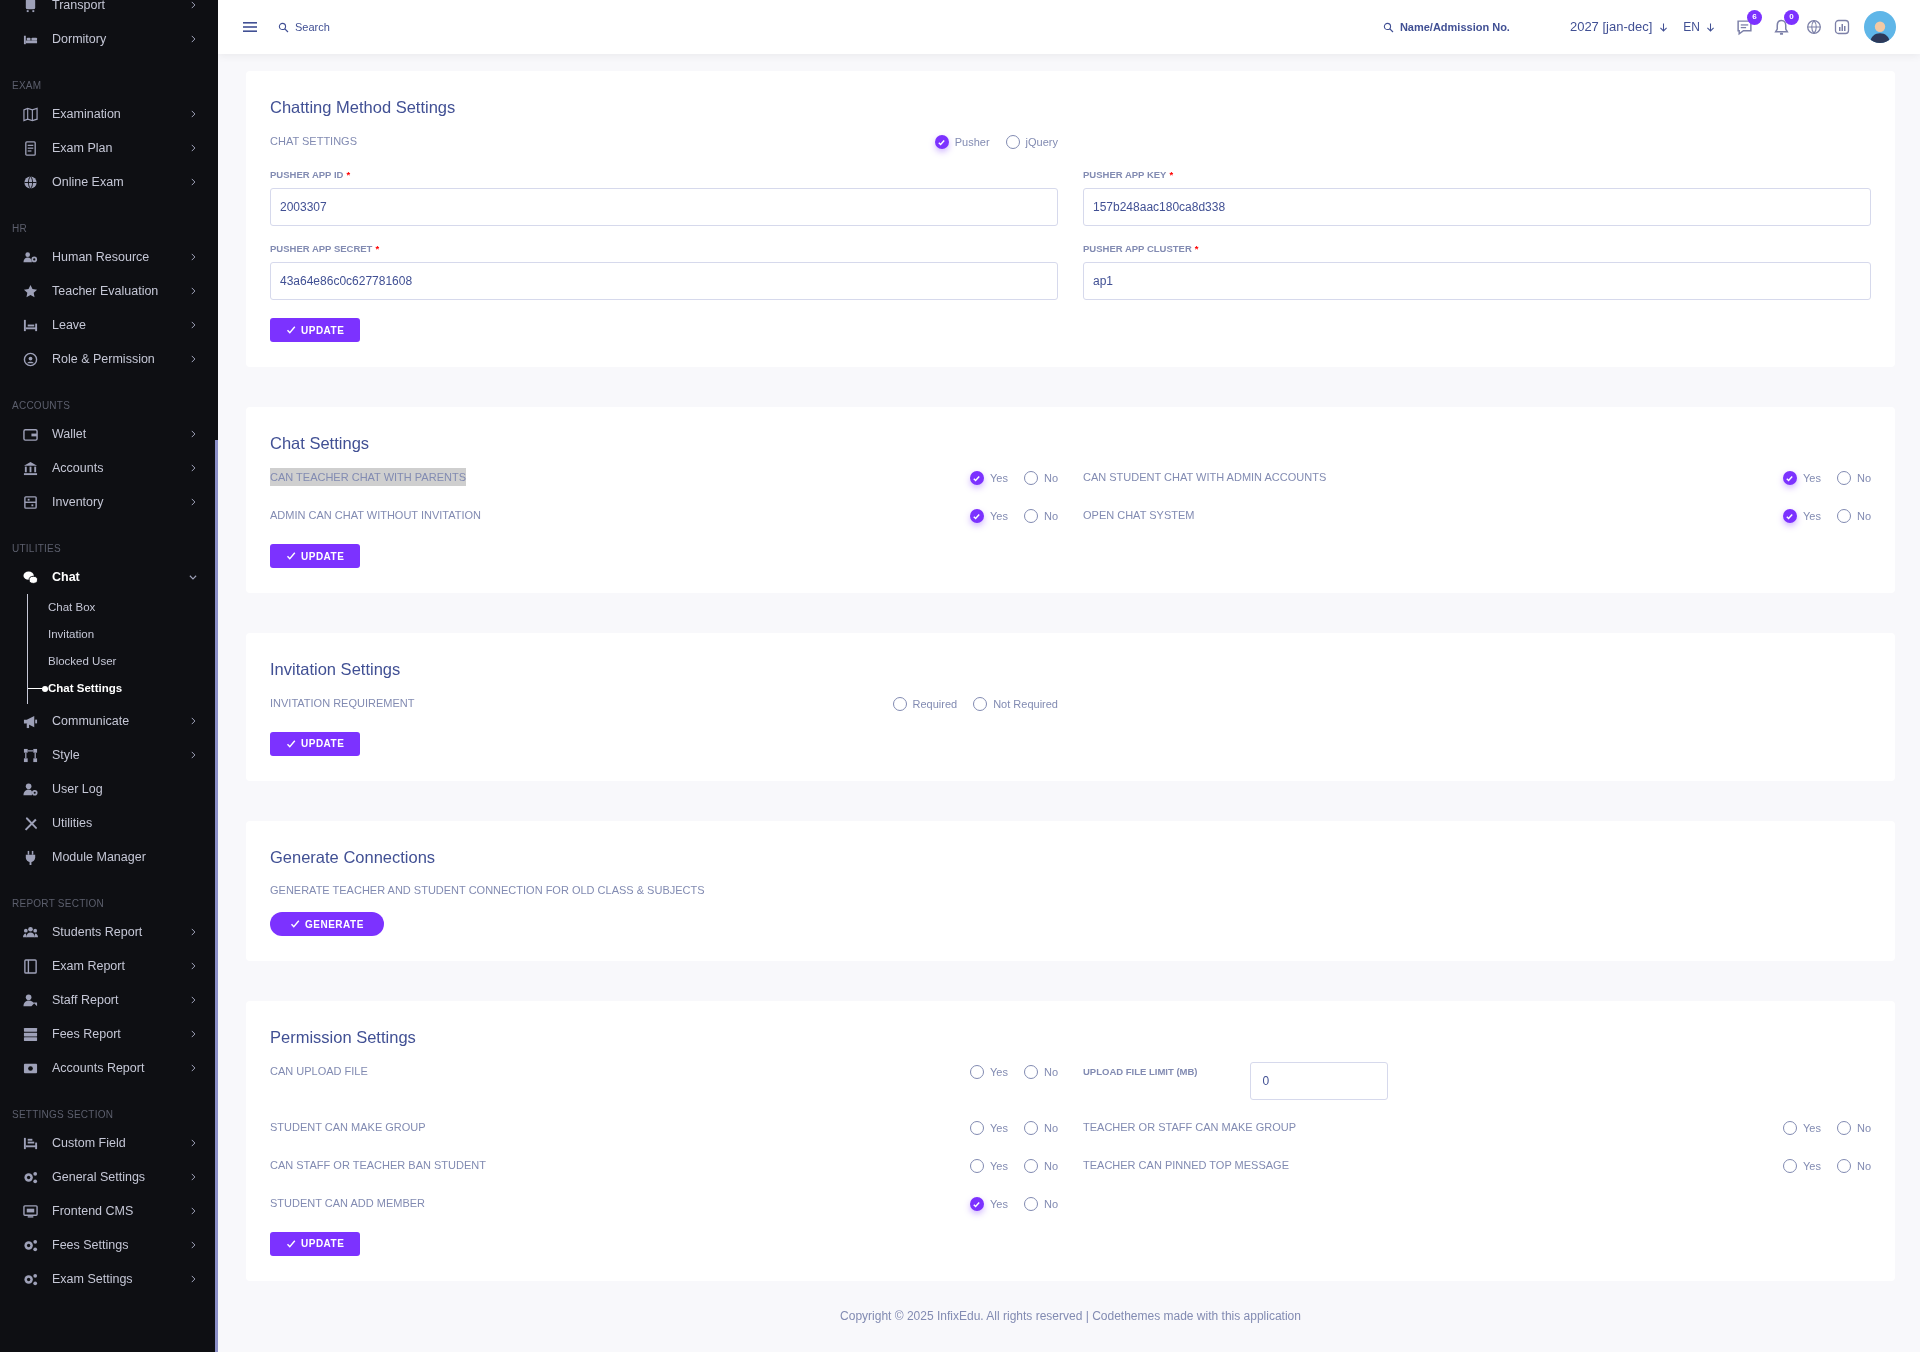 The width and height of the screenshot is (1920, 1352). I want to click on sidebar-item: Dormitory, so click(109, 39).